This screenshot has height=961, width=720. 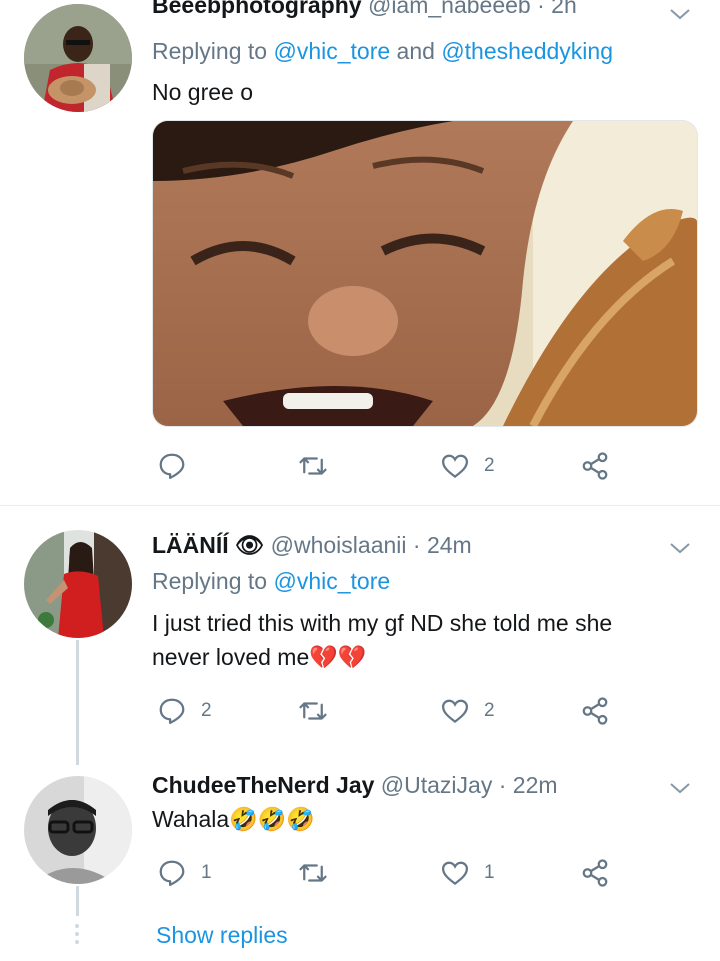 What do you see at coordinates (535, 785) in the screenshot?
I see `timestamp: 22m` at bounding box center [535, 785].